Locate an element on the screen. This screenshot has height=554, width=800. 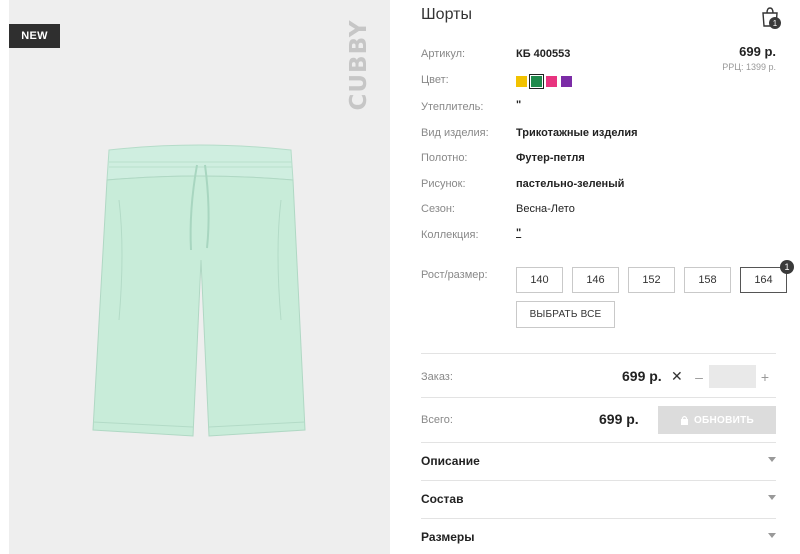
attr-value-collection: " is located at coordinates (519, 233).